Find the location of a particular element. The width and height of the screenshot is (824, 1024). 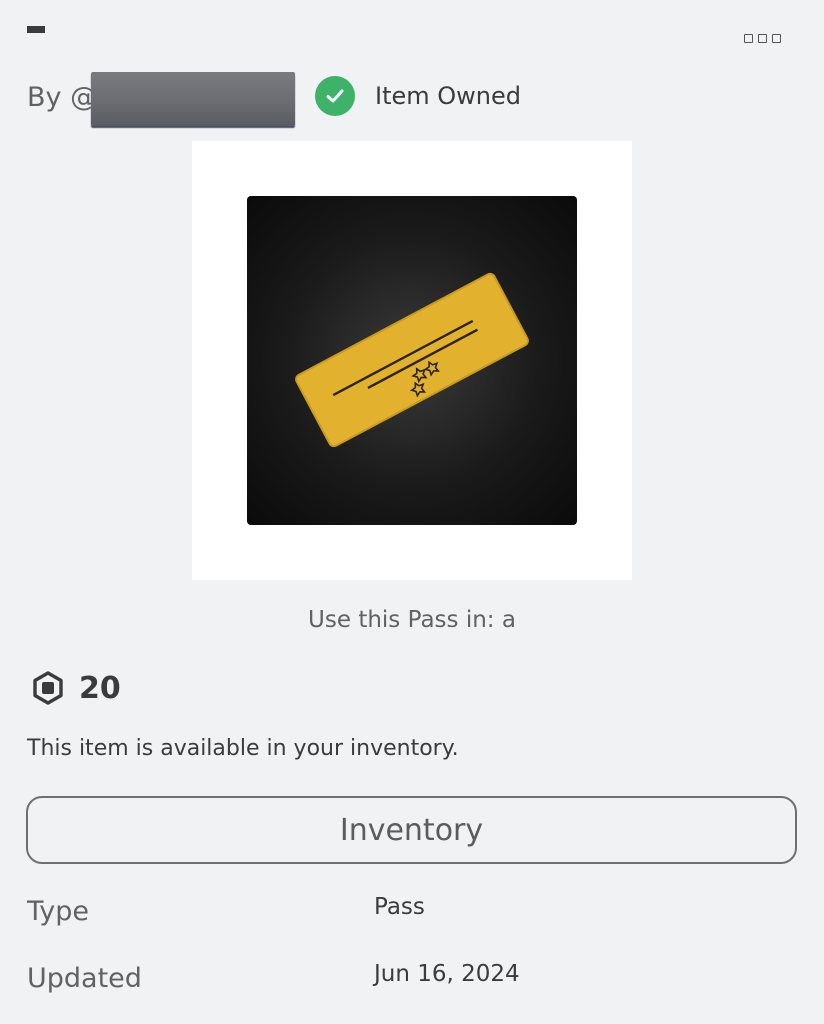

more-options-button is located at coordinates (764, 40).